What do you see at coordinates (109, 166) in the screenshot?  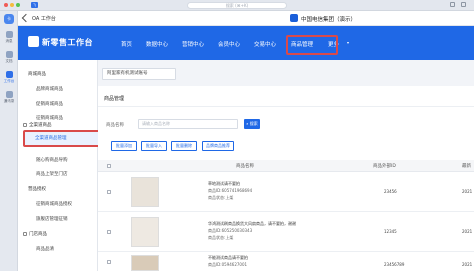 I see `select-all-checkbox` at bounding box center [109, 166].